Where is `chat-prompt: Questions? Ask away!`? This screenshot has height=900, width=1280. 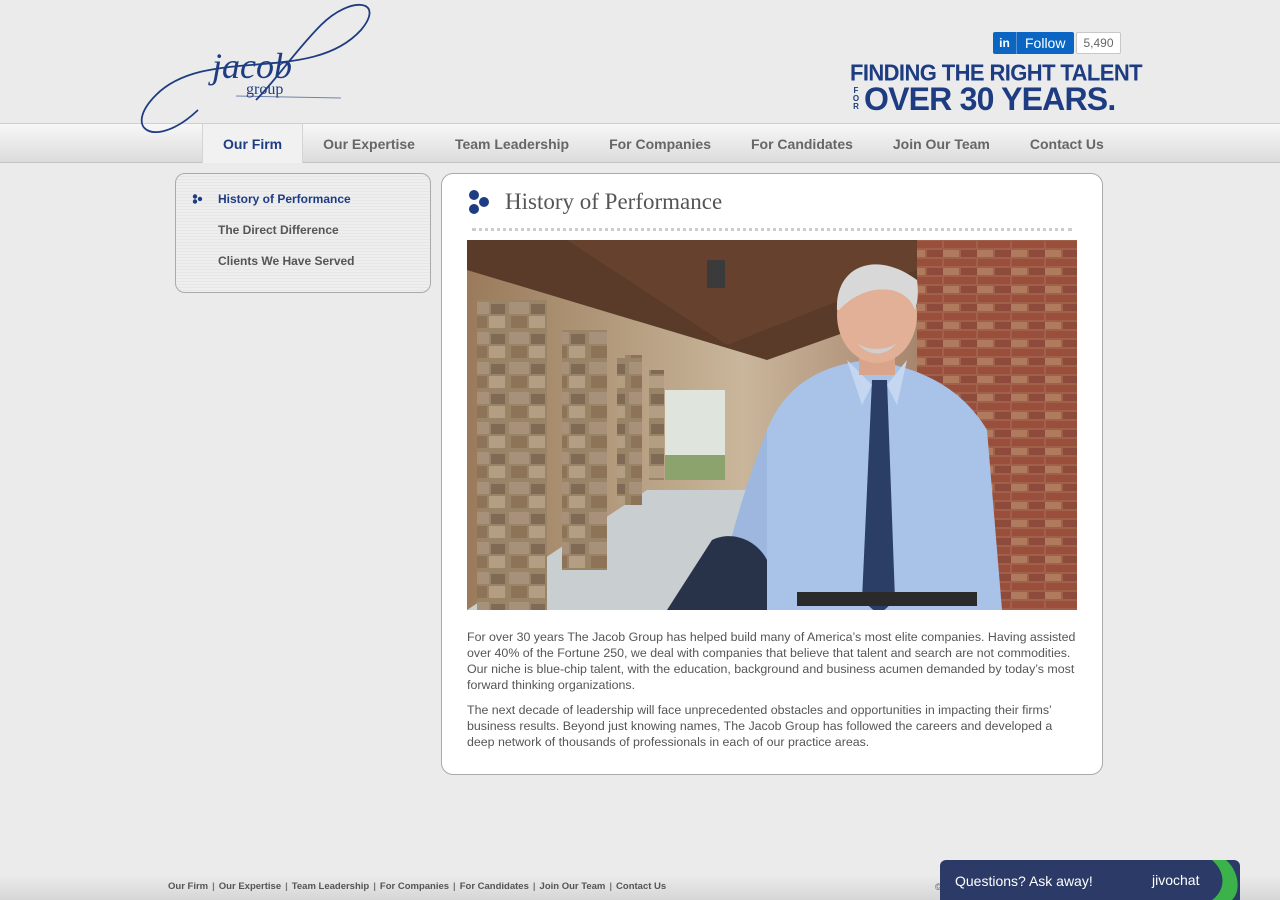 chat-prompt: Questions? Ask away! is located at coordinates (1024, 881).